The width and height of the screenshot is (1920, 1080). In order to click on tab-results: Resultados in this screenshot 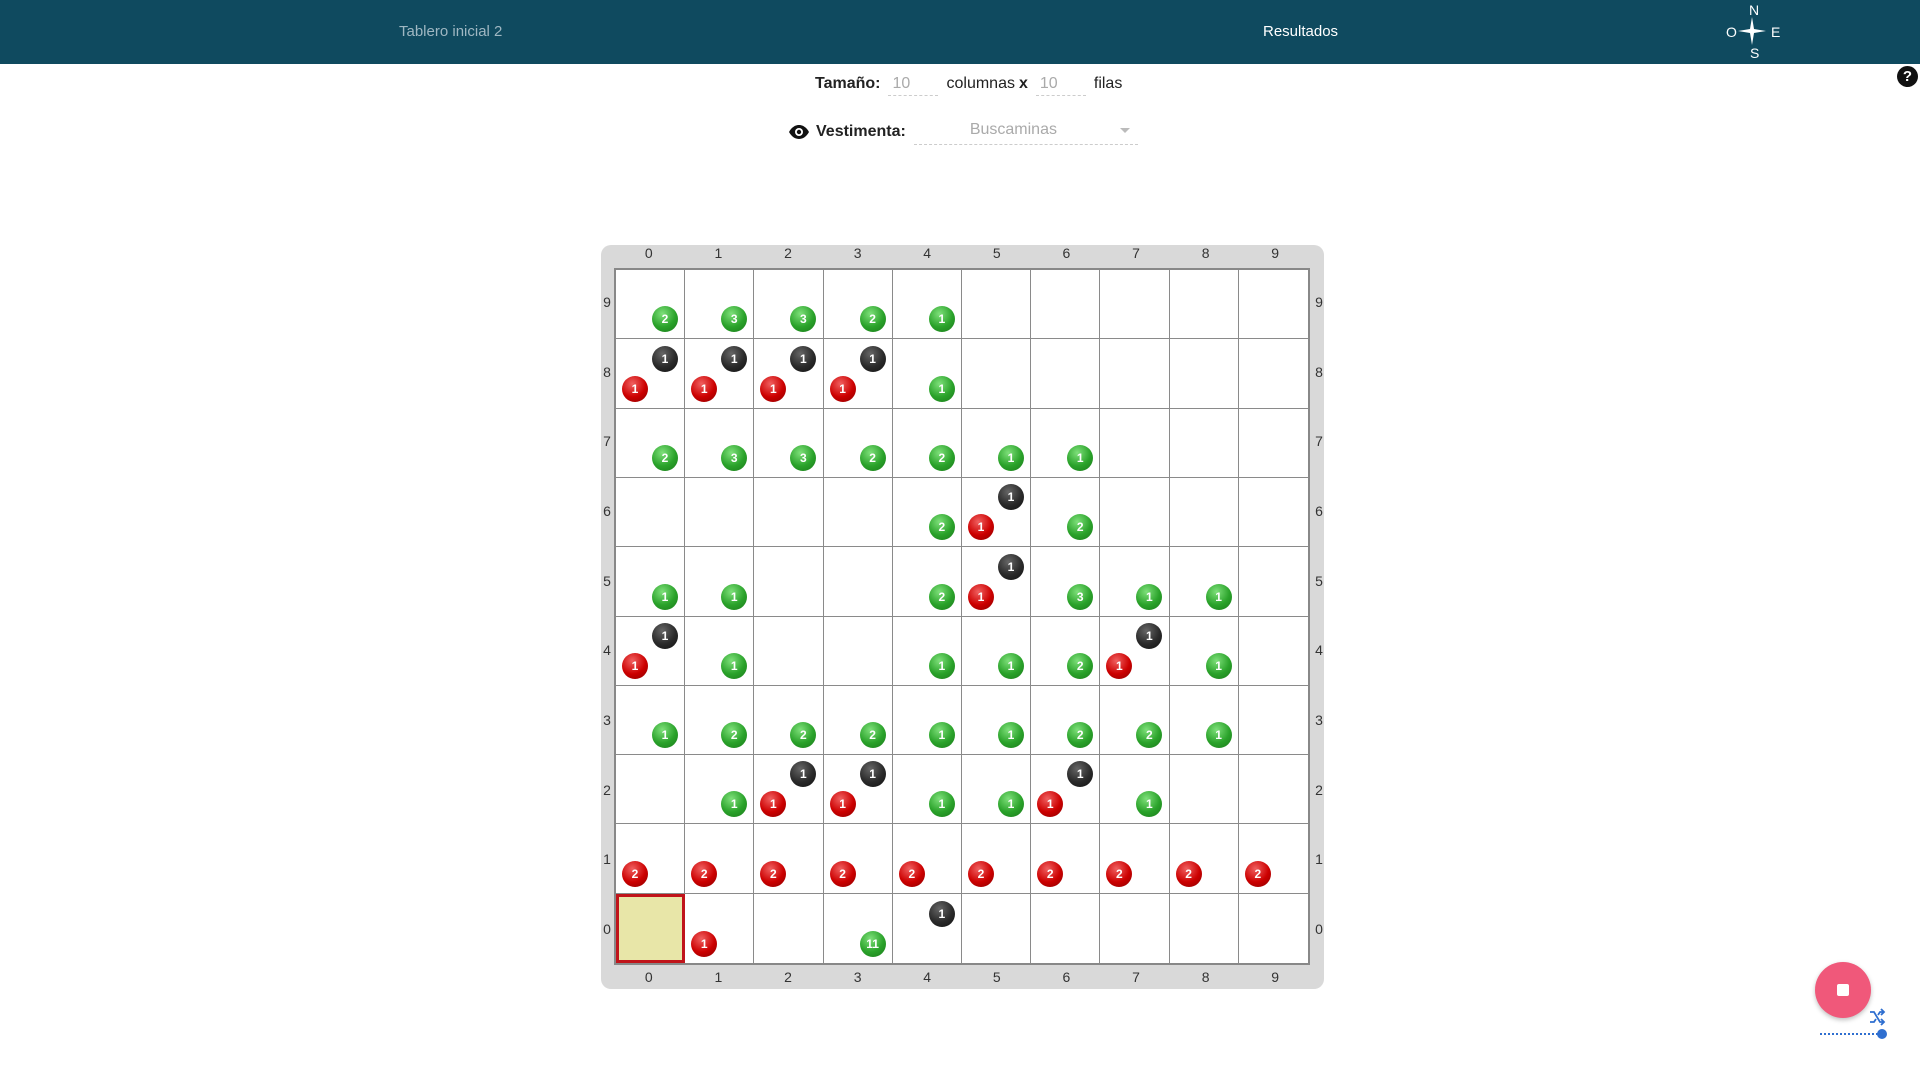, I will do `click(1300, 32)`.